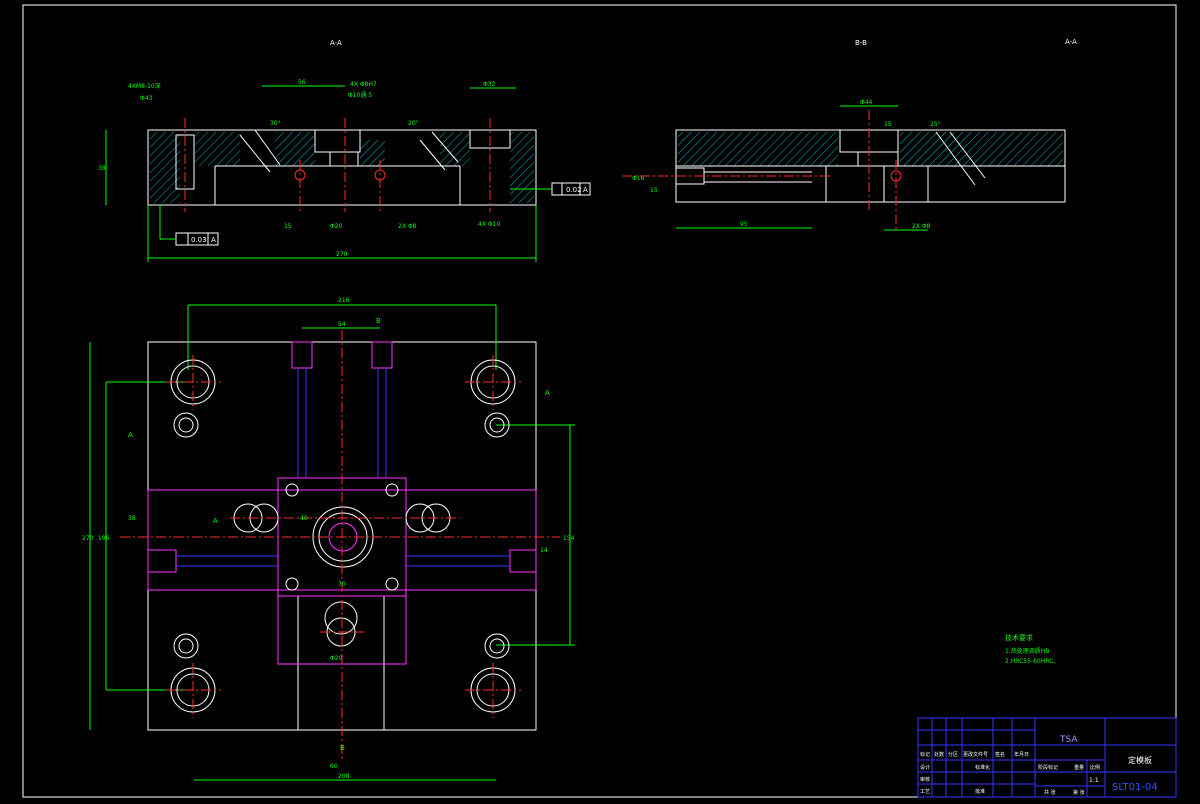  Describe the element at coordinates (102, 168) in the screenshot. I see `dim-height: 38` at that location.